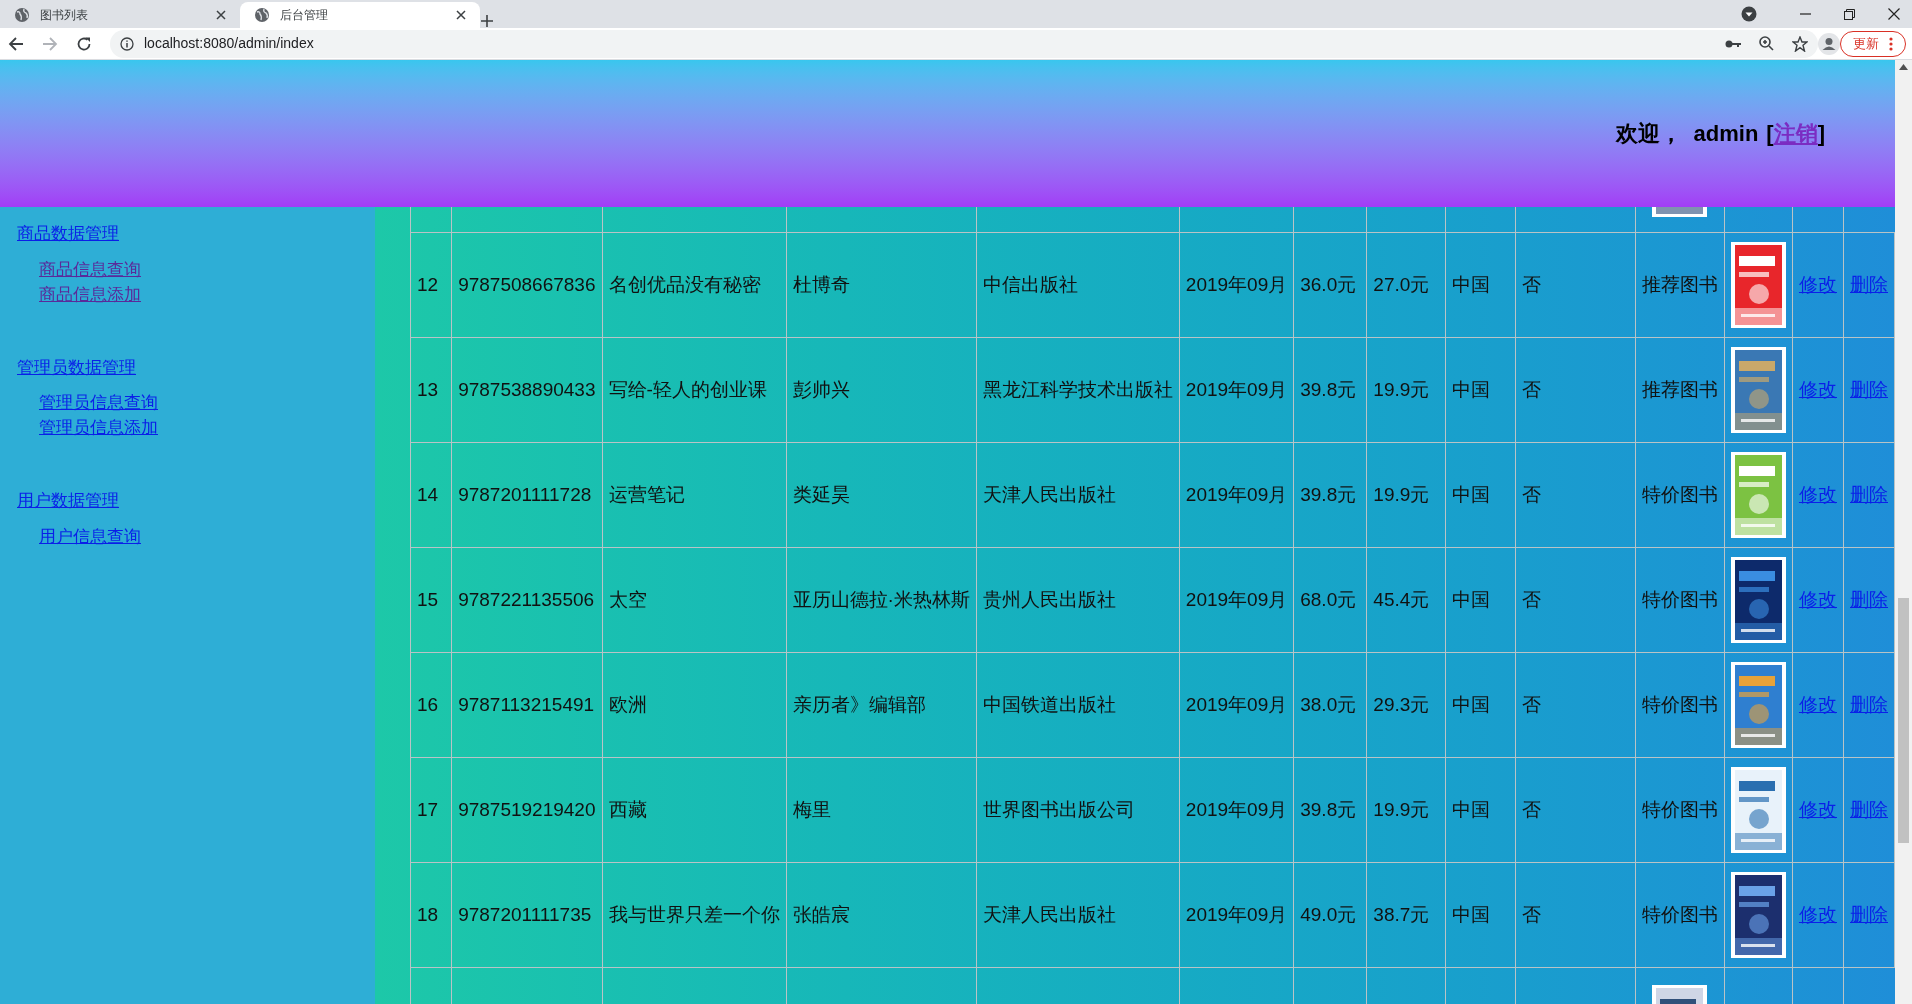 The width and height of the screenshot is (1912, 1004). I want to click on info-icon, so click(127, 43).